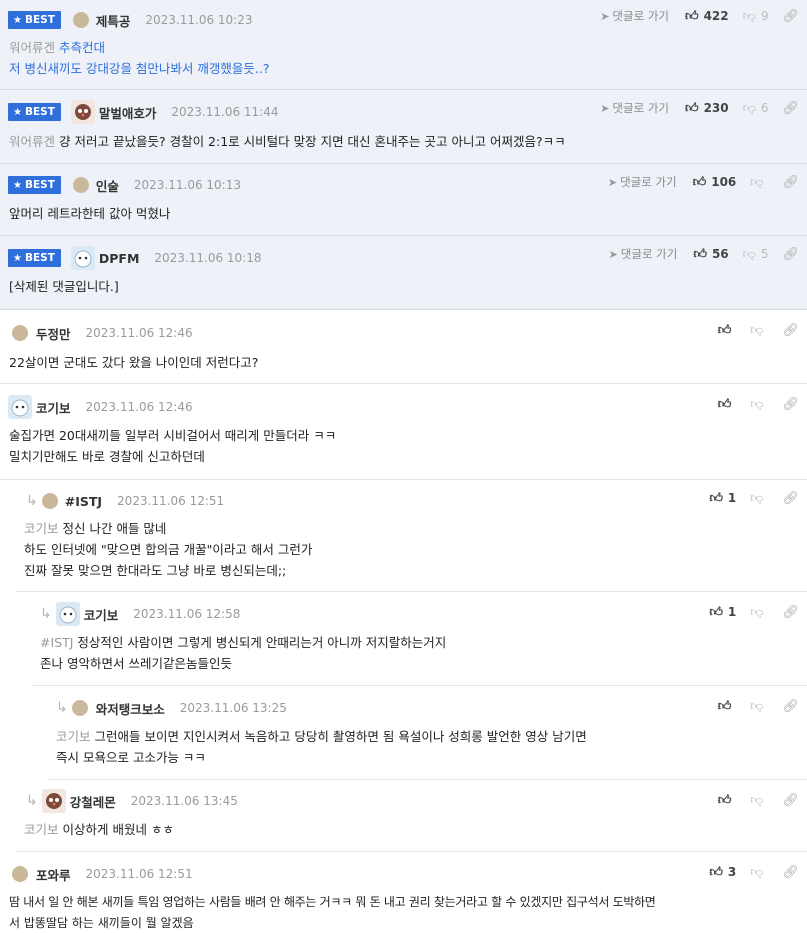  I want to click on nickname: #ISTJ, so click(83, 501).